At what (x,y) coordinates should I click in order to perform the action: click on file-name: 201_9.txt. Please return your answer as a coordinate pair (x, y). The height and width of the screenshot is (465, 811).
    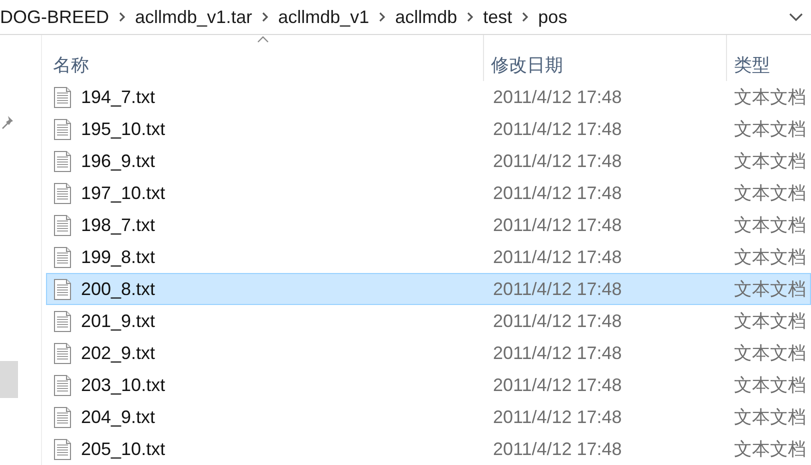
    Looking at the image, I should click on (118, 321).